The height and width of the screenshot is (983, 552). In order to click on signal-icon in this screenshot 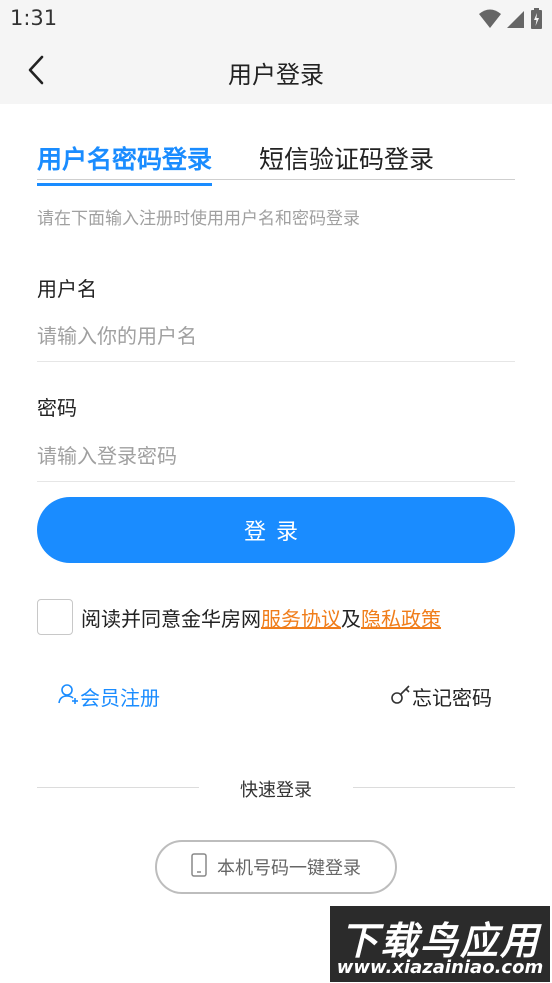, I will do `click(516, 21)`.